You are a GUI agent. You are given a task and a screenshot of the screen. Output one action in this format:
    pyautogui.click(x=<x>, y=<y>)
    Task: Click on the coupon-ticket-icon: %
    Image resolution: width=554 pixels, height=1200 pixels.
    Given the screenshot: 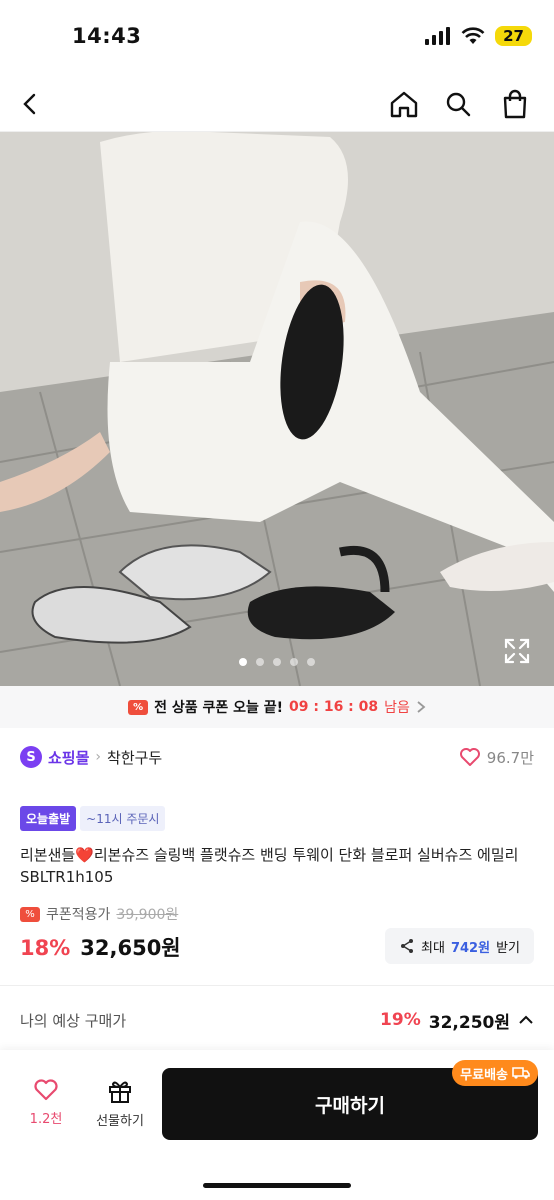 What is the action you would take?
    pyautogui.click(x=138, y=707)
    